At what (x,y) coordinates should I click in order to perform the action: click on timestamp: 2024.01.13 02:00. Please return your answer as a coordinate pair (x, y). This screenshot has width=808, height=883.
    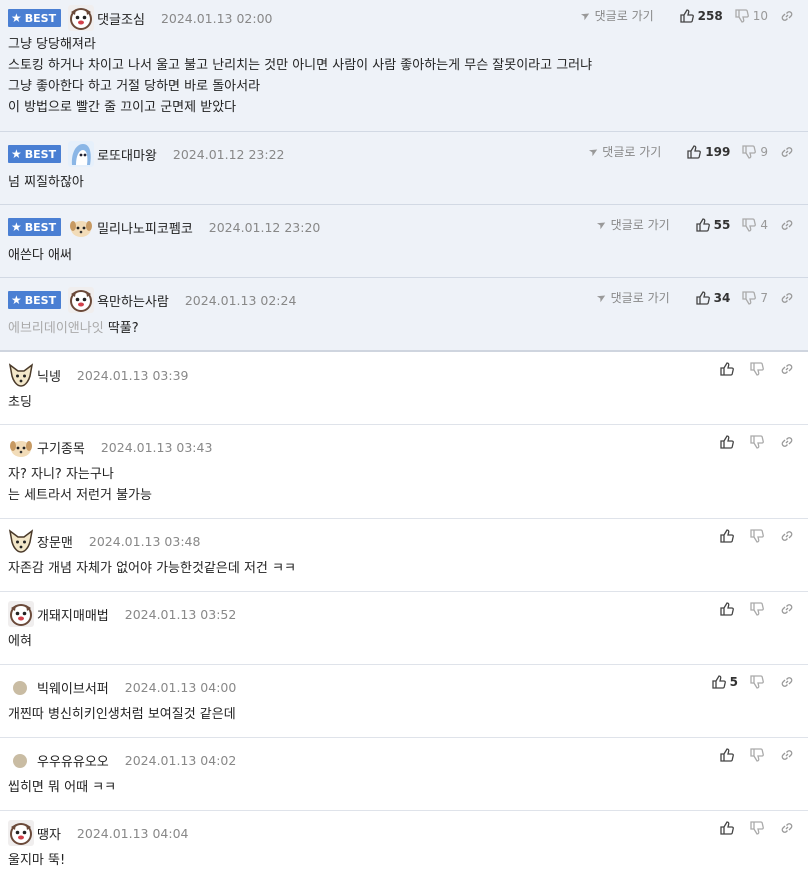
    Looking at the image, I should click on (216, 18).